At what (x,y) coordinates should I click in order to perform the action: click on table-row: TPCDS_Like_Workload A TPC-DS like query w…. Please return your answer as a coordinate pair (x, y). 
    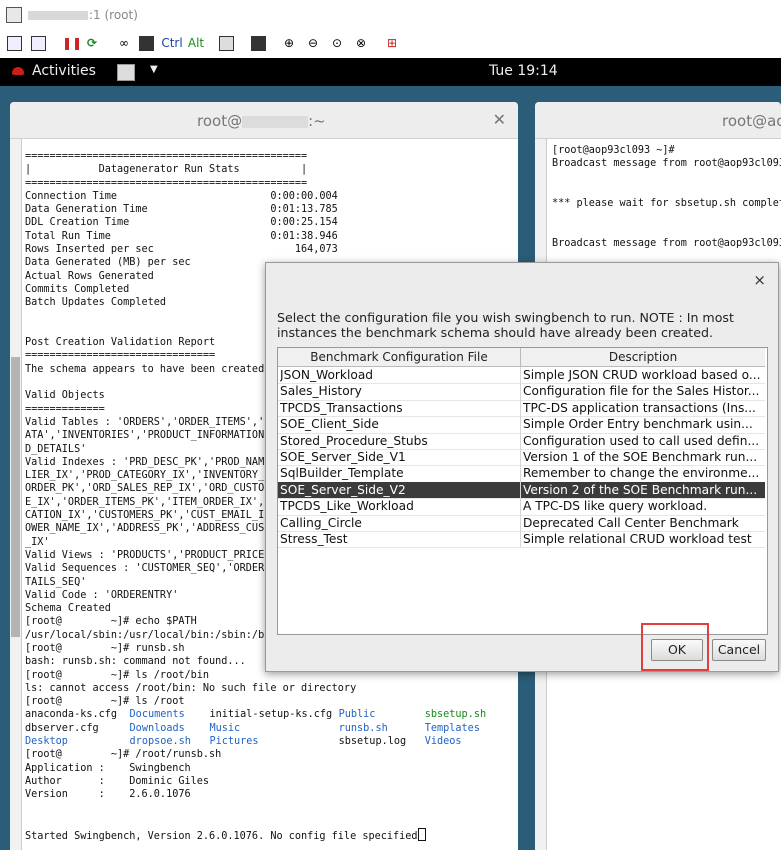
    Looking at the image, I should click on (521, 507).